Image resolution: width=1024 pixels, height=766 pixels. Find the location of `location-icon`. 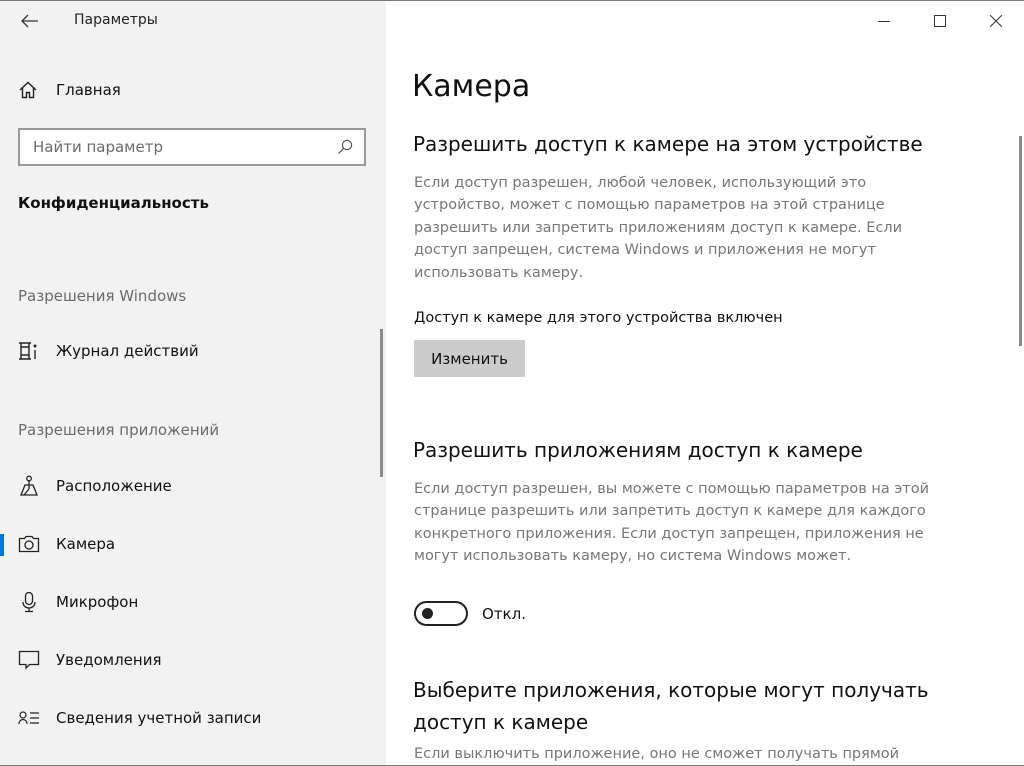

location-icon is located at coordinates (29, 486).